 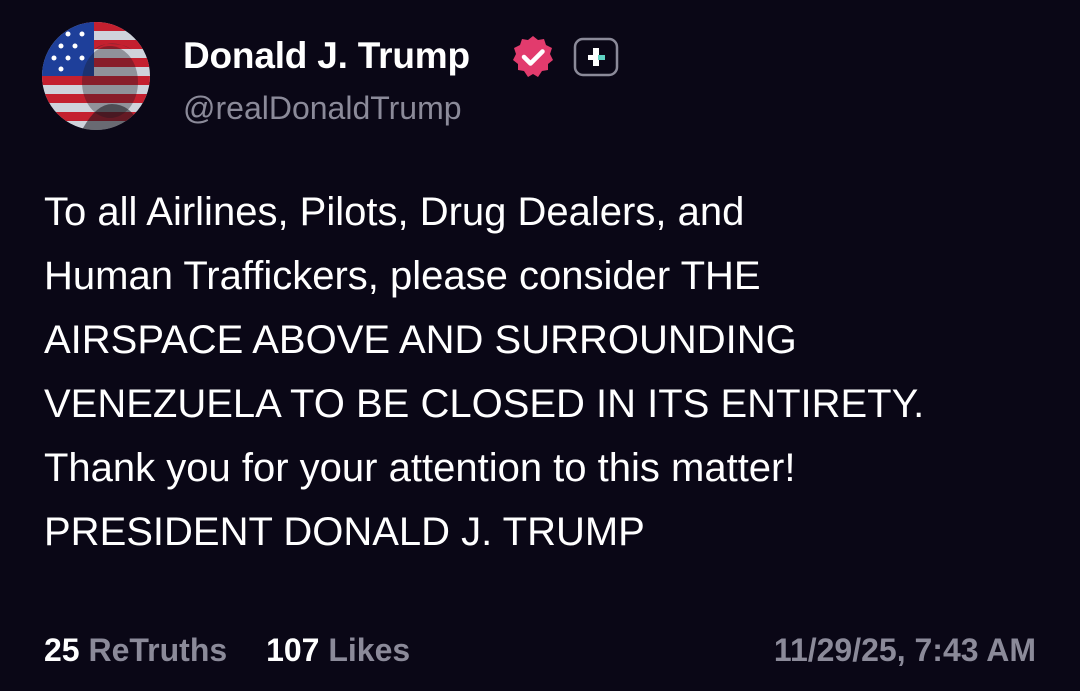 What do you see at coordinates (62, 650) in the screenshot?
I see `retruths-count: 25` at bounding box center [62, 650].